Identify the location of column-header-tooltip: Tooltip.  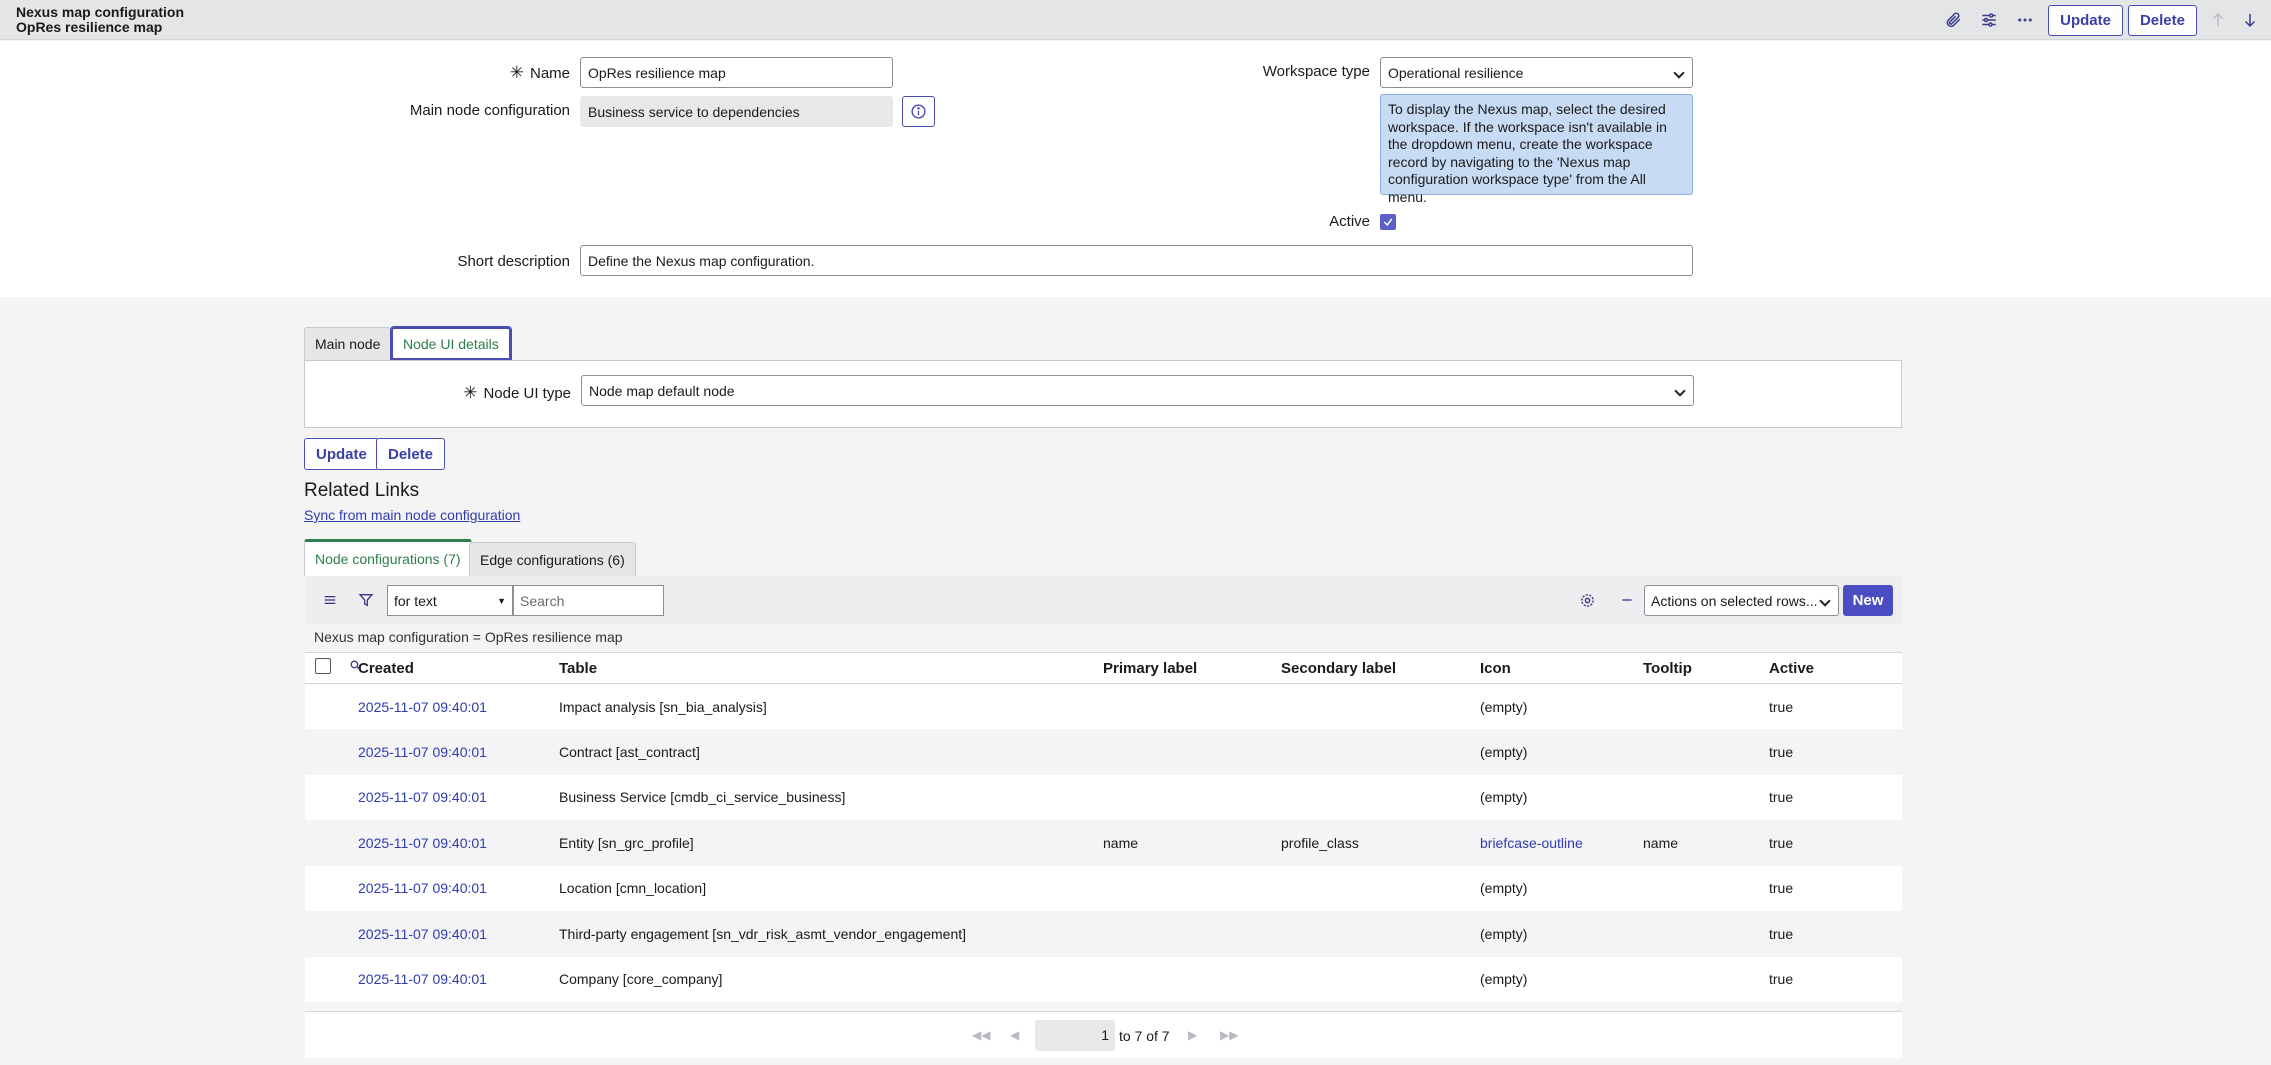
(1706, 668).